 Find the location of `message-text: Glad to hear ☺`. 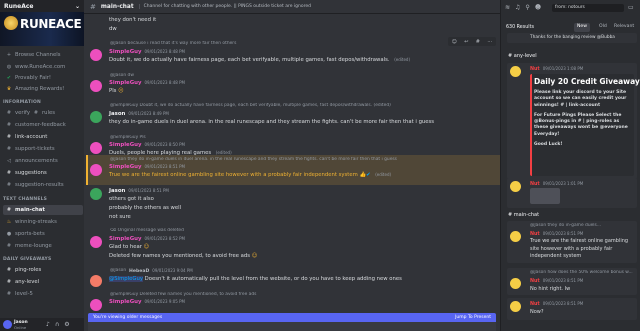

message-text: Glad to hear ☺ is located at coordinates (129, 247).